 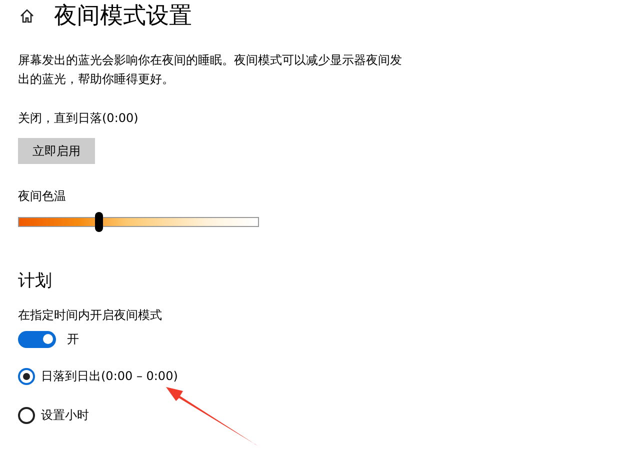 What do you see at coordinates (90, 315) in the screenshot?
I see `schedule-toggle-label: 在指定时间内开启夜间模式` at bounding box center [90, 315].